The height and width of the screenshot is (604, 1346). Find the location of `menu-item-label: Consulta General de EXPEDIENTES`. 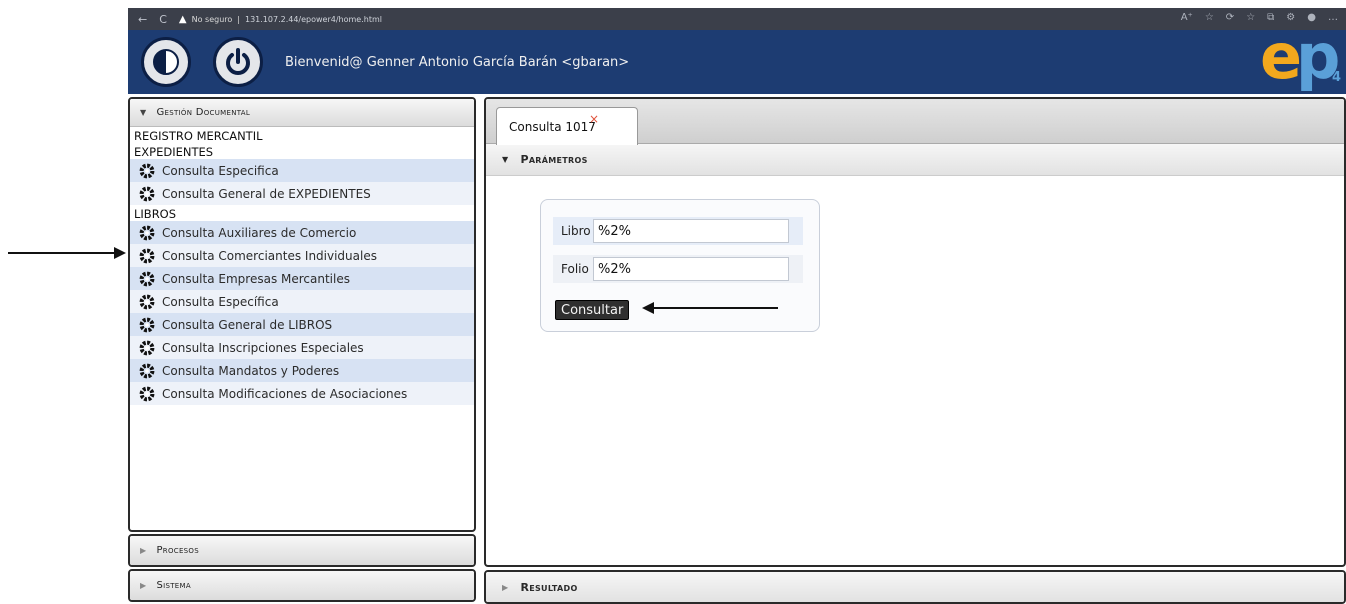

menu-item-label: Consulta General de EXPEDIENTES is located at coordinates (266, 193).